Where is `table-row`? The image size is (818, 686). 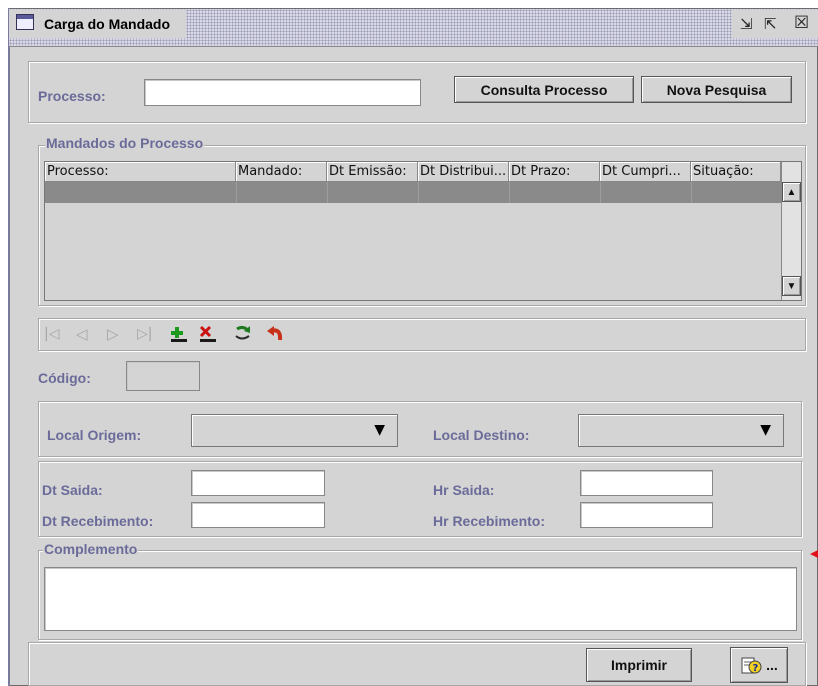 table-row is located at coordinates (413, 192).